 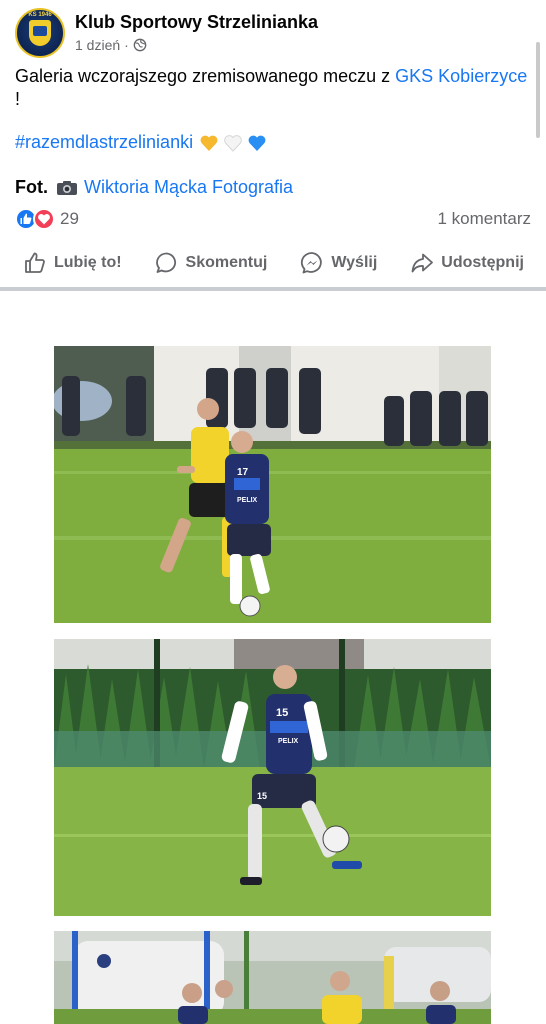 What do you see at coordinates (188, 187) in the screenshot?
I see `credit-name-link: Wiktoria Mącka Fotografia` at bounding box center [188, 187].